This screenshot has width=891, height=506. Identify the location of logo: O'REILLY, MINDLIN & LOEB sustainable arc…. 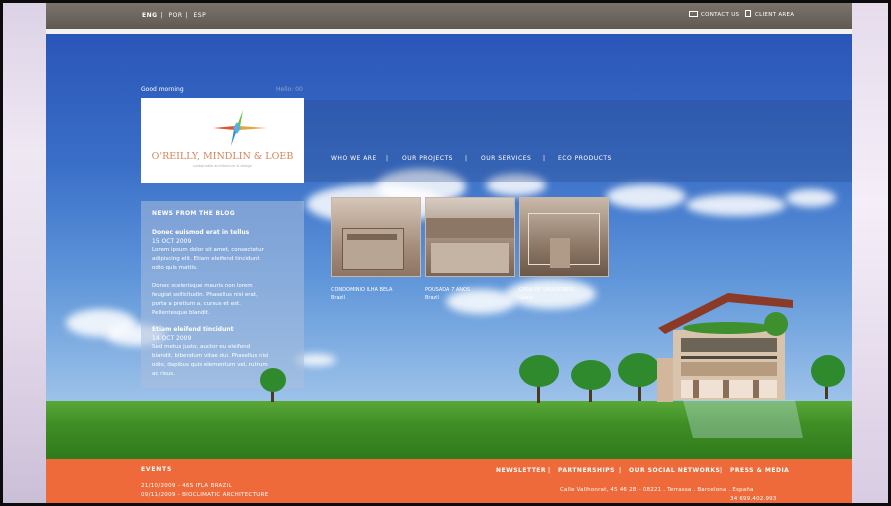
(222, 140).